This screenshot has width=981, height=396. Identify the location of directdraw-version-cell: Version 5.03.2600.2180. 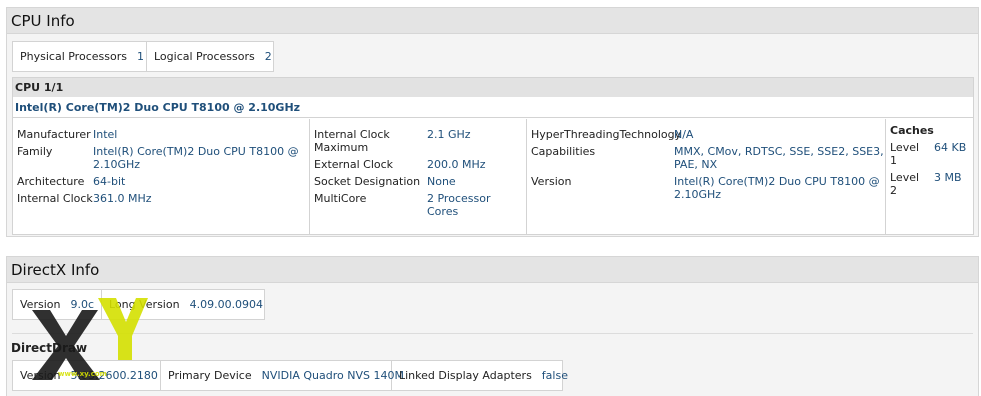
(87, 375).